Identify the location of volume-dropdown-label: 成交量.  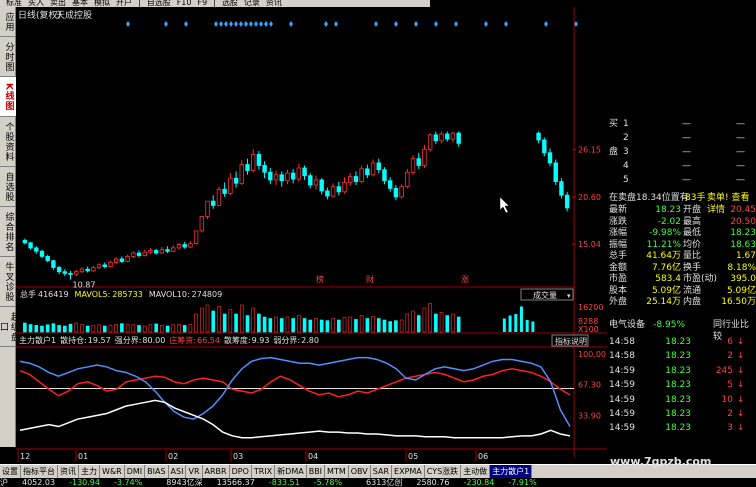
(545, 295).